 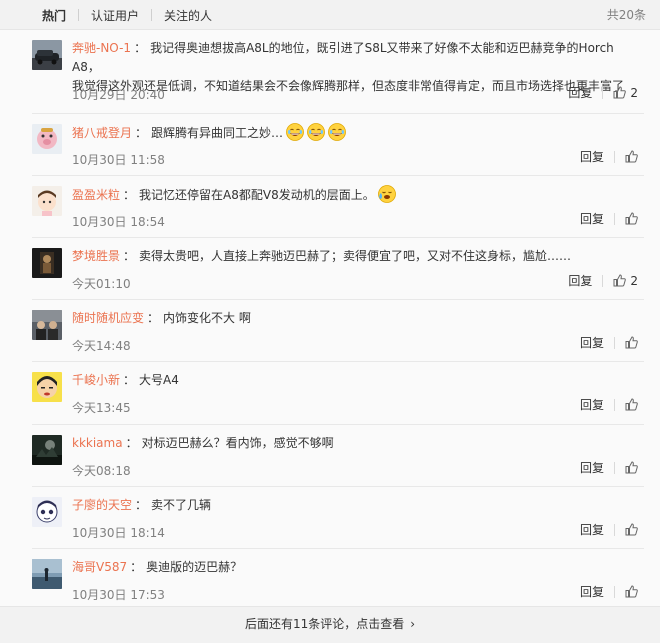 What do you see at coordinates (102, 133) in the screenshot?
I see `comment-username: 猪八戒登月` at bounding box center [102, 133].